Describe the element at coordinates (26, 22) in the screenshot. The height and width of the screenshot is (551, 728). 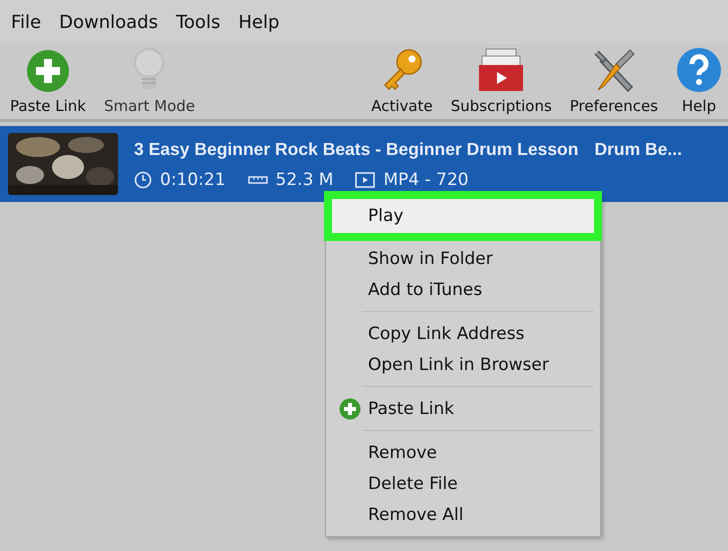
I see `menu-item: File` at that location.